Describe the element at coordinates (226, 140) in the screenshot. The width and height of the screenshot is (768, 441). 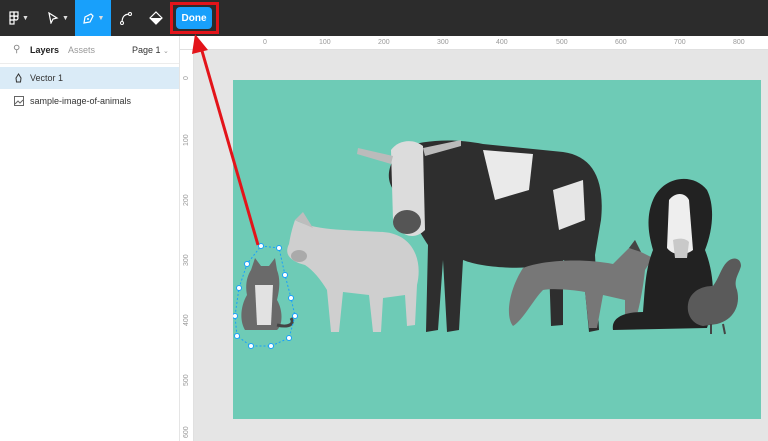
I see `annotation-arrow` at that location.